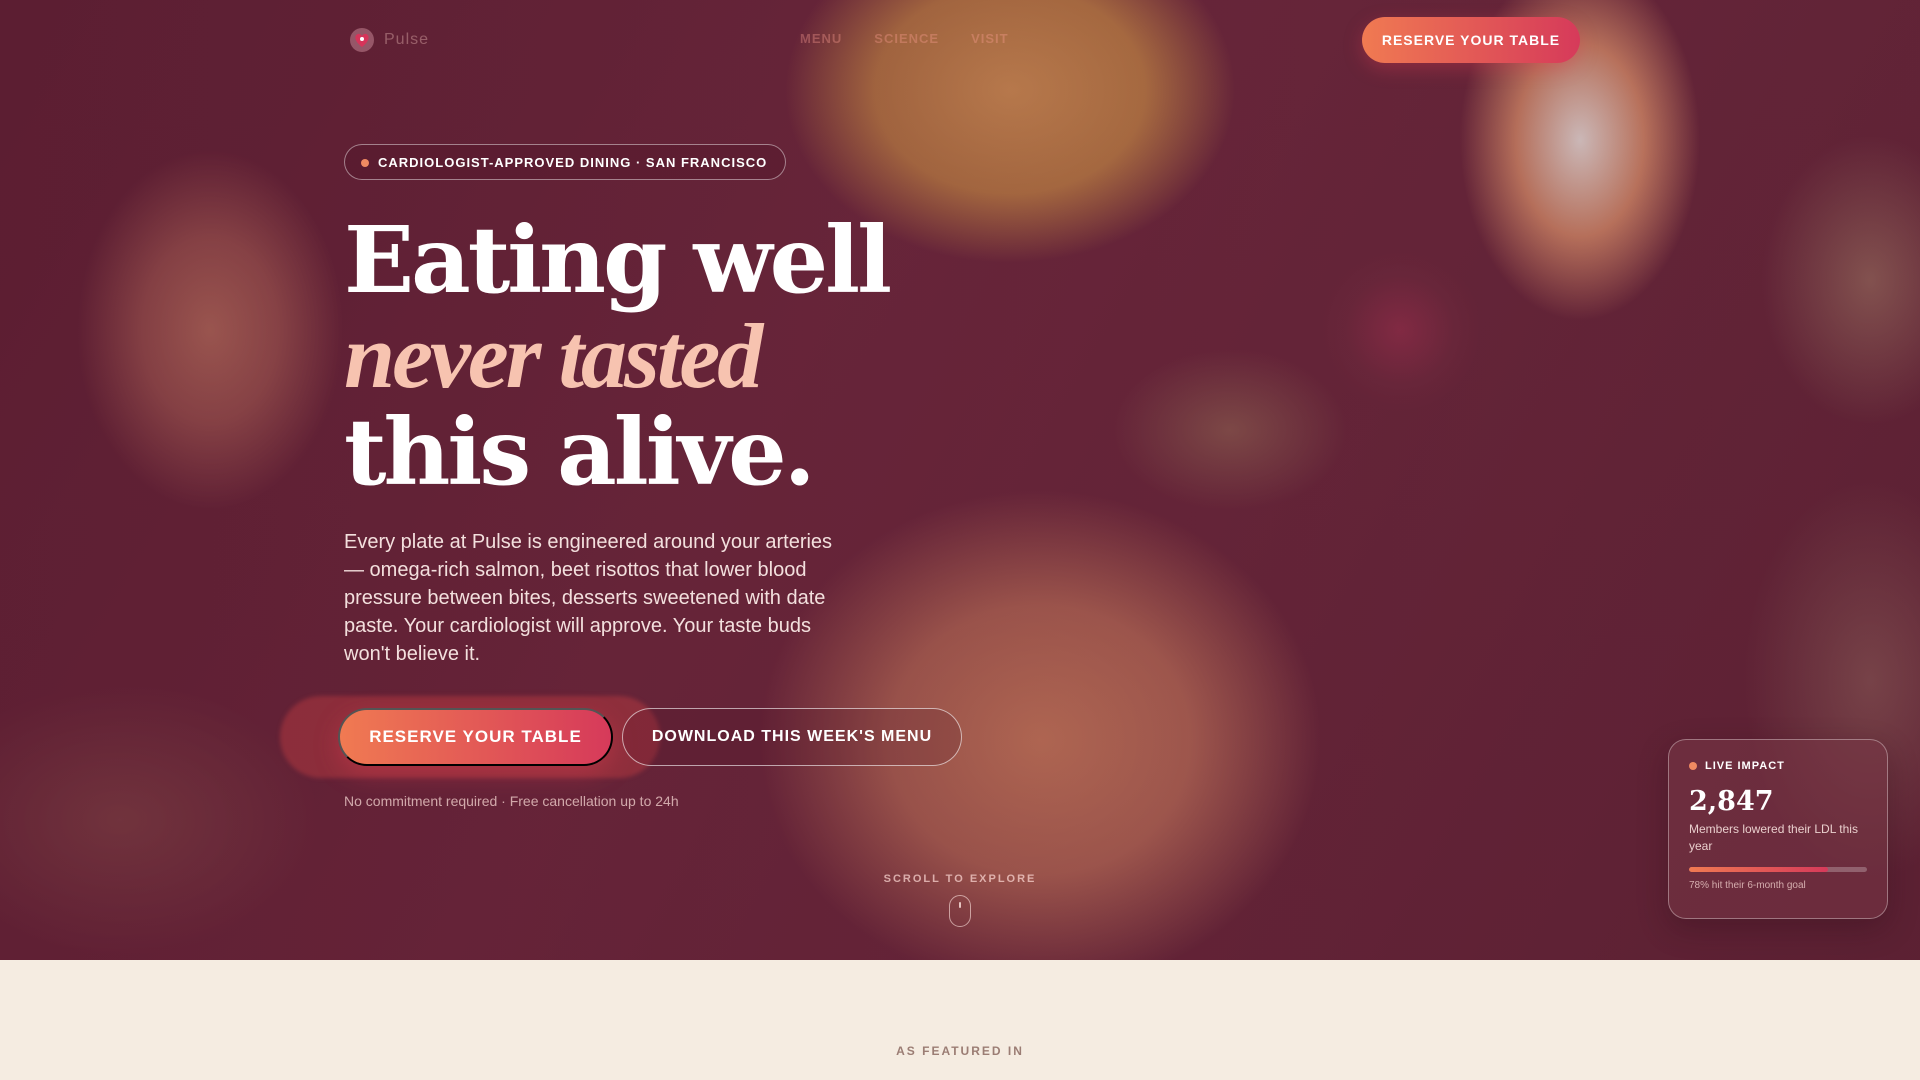 Image resolution: width=1920 pixels, height=1080 pixels. I want to click on impact-header: LIVE IMPACT, so click(1778, 766).